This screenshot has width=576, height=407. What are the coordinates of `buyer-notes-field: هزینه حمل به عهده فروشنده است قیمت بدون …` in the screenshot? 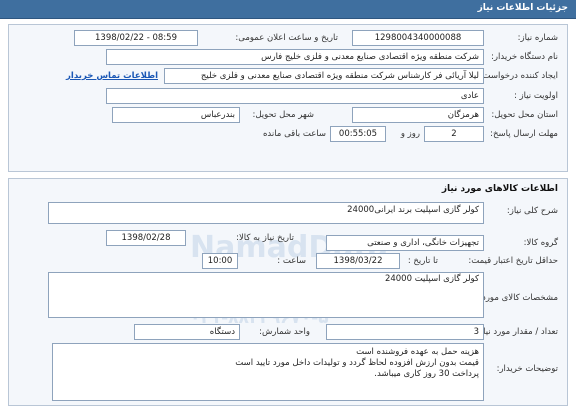 It's located at (268, 372).